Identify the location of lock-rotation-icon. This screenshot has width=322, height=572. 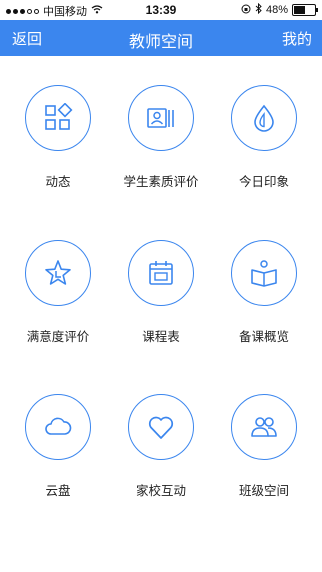
(246, 10).